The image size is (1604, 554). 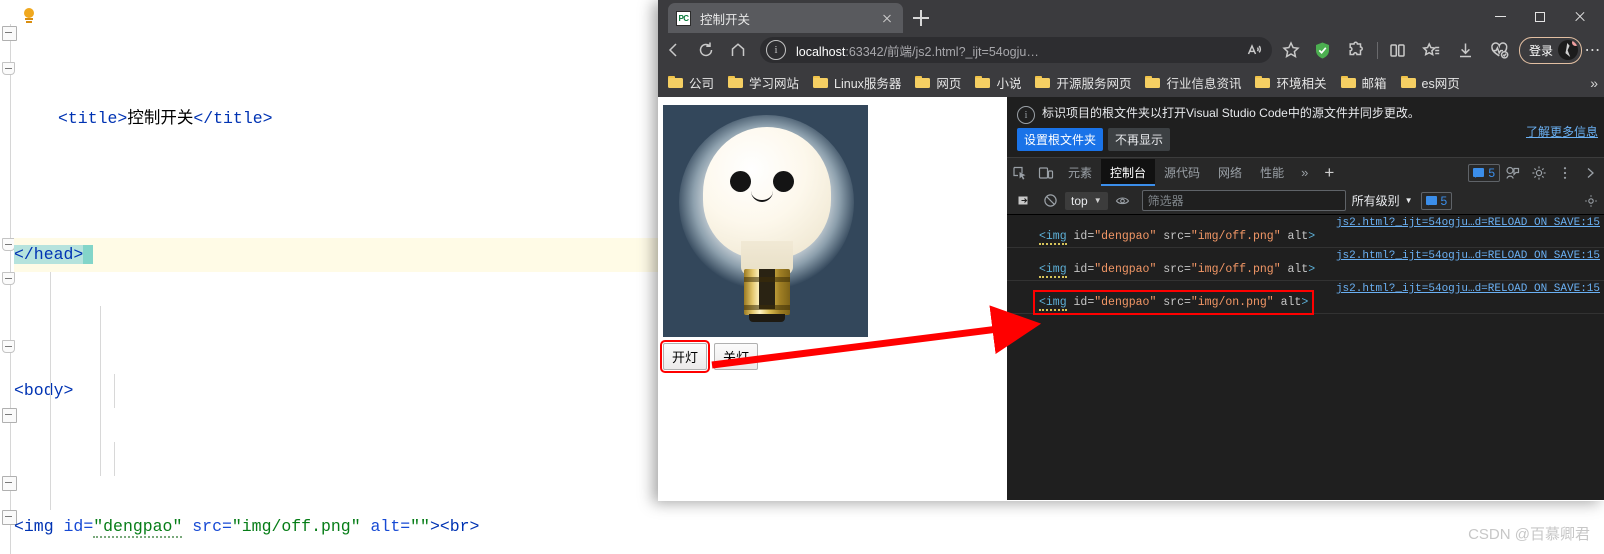 I want to click on turn-off-button: 关灯, so click(x=736, y=356).